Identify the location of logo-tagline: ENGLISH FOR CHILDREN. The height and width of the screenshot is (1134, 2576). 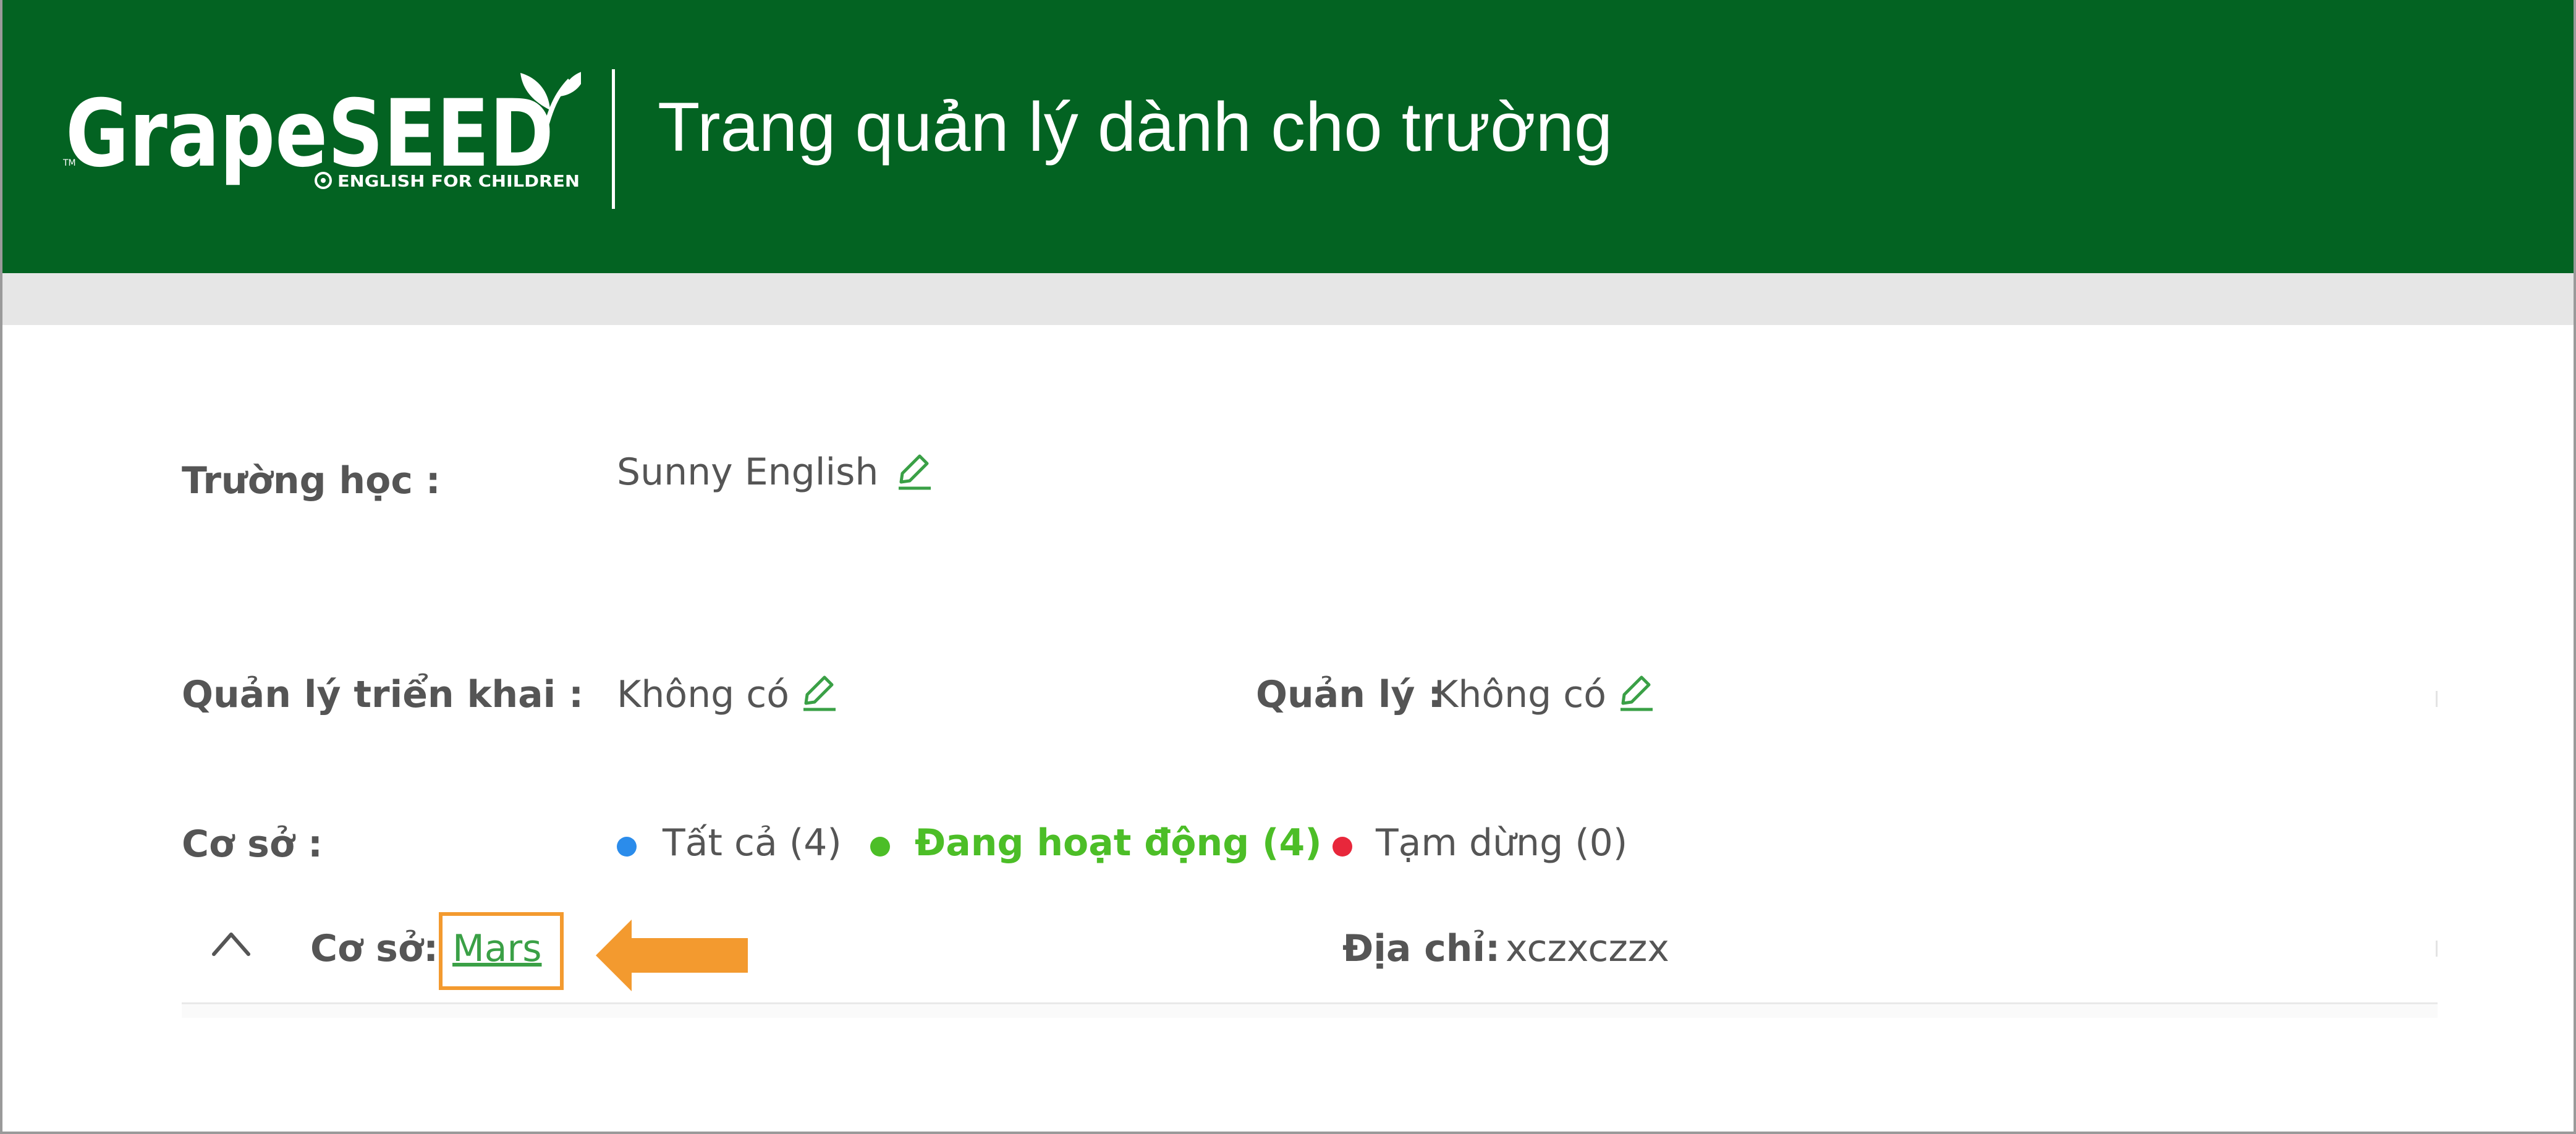
(458, 182).